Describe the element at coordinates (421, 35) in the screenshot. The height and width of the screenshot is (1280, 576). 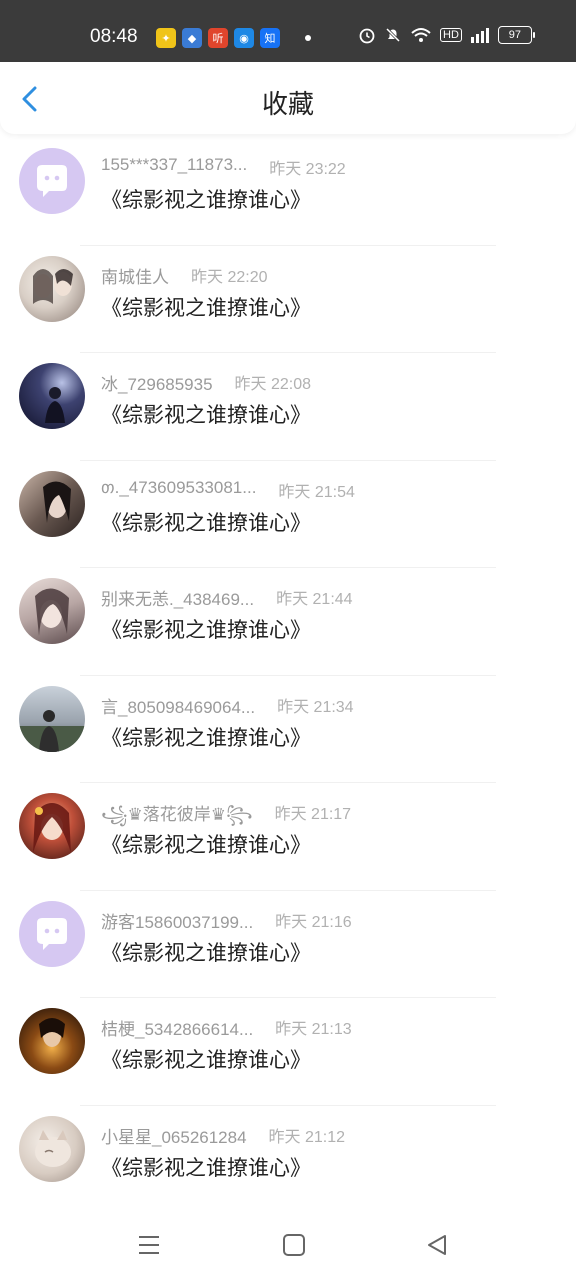
I see `wifi-icon` at that location.